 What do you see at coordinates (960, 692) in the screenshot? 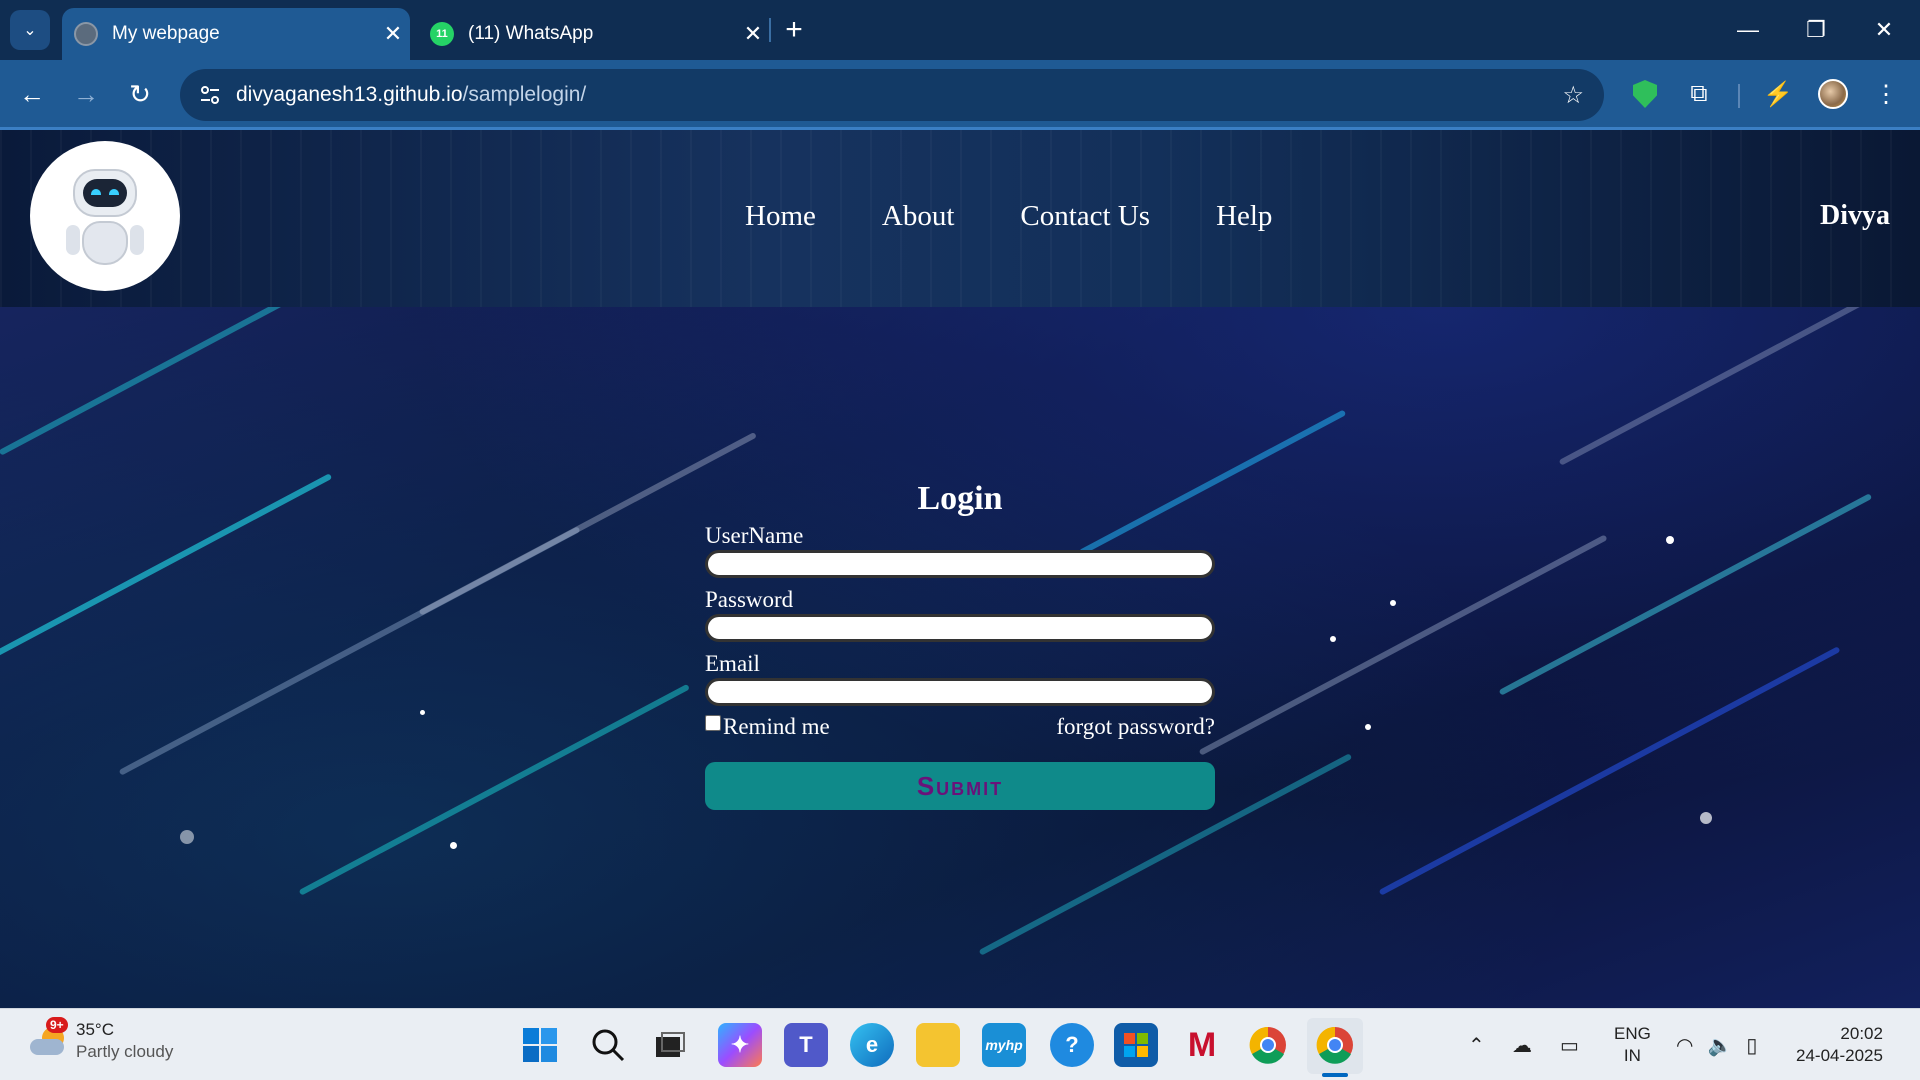
I see `email-input` at bounding box center [960, 692].